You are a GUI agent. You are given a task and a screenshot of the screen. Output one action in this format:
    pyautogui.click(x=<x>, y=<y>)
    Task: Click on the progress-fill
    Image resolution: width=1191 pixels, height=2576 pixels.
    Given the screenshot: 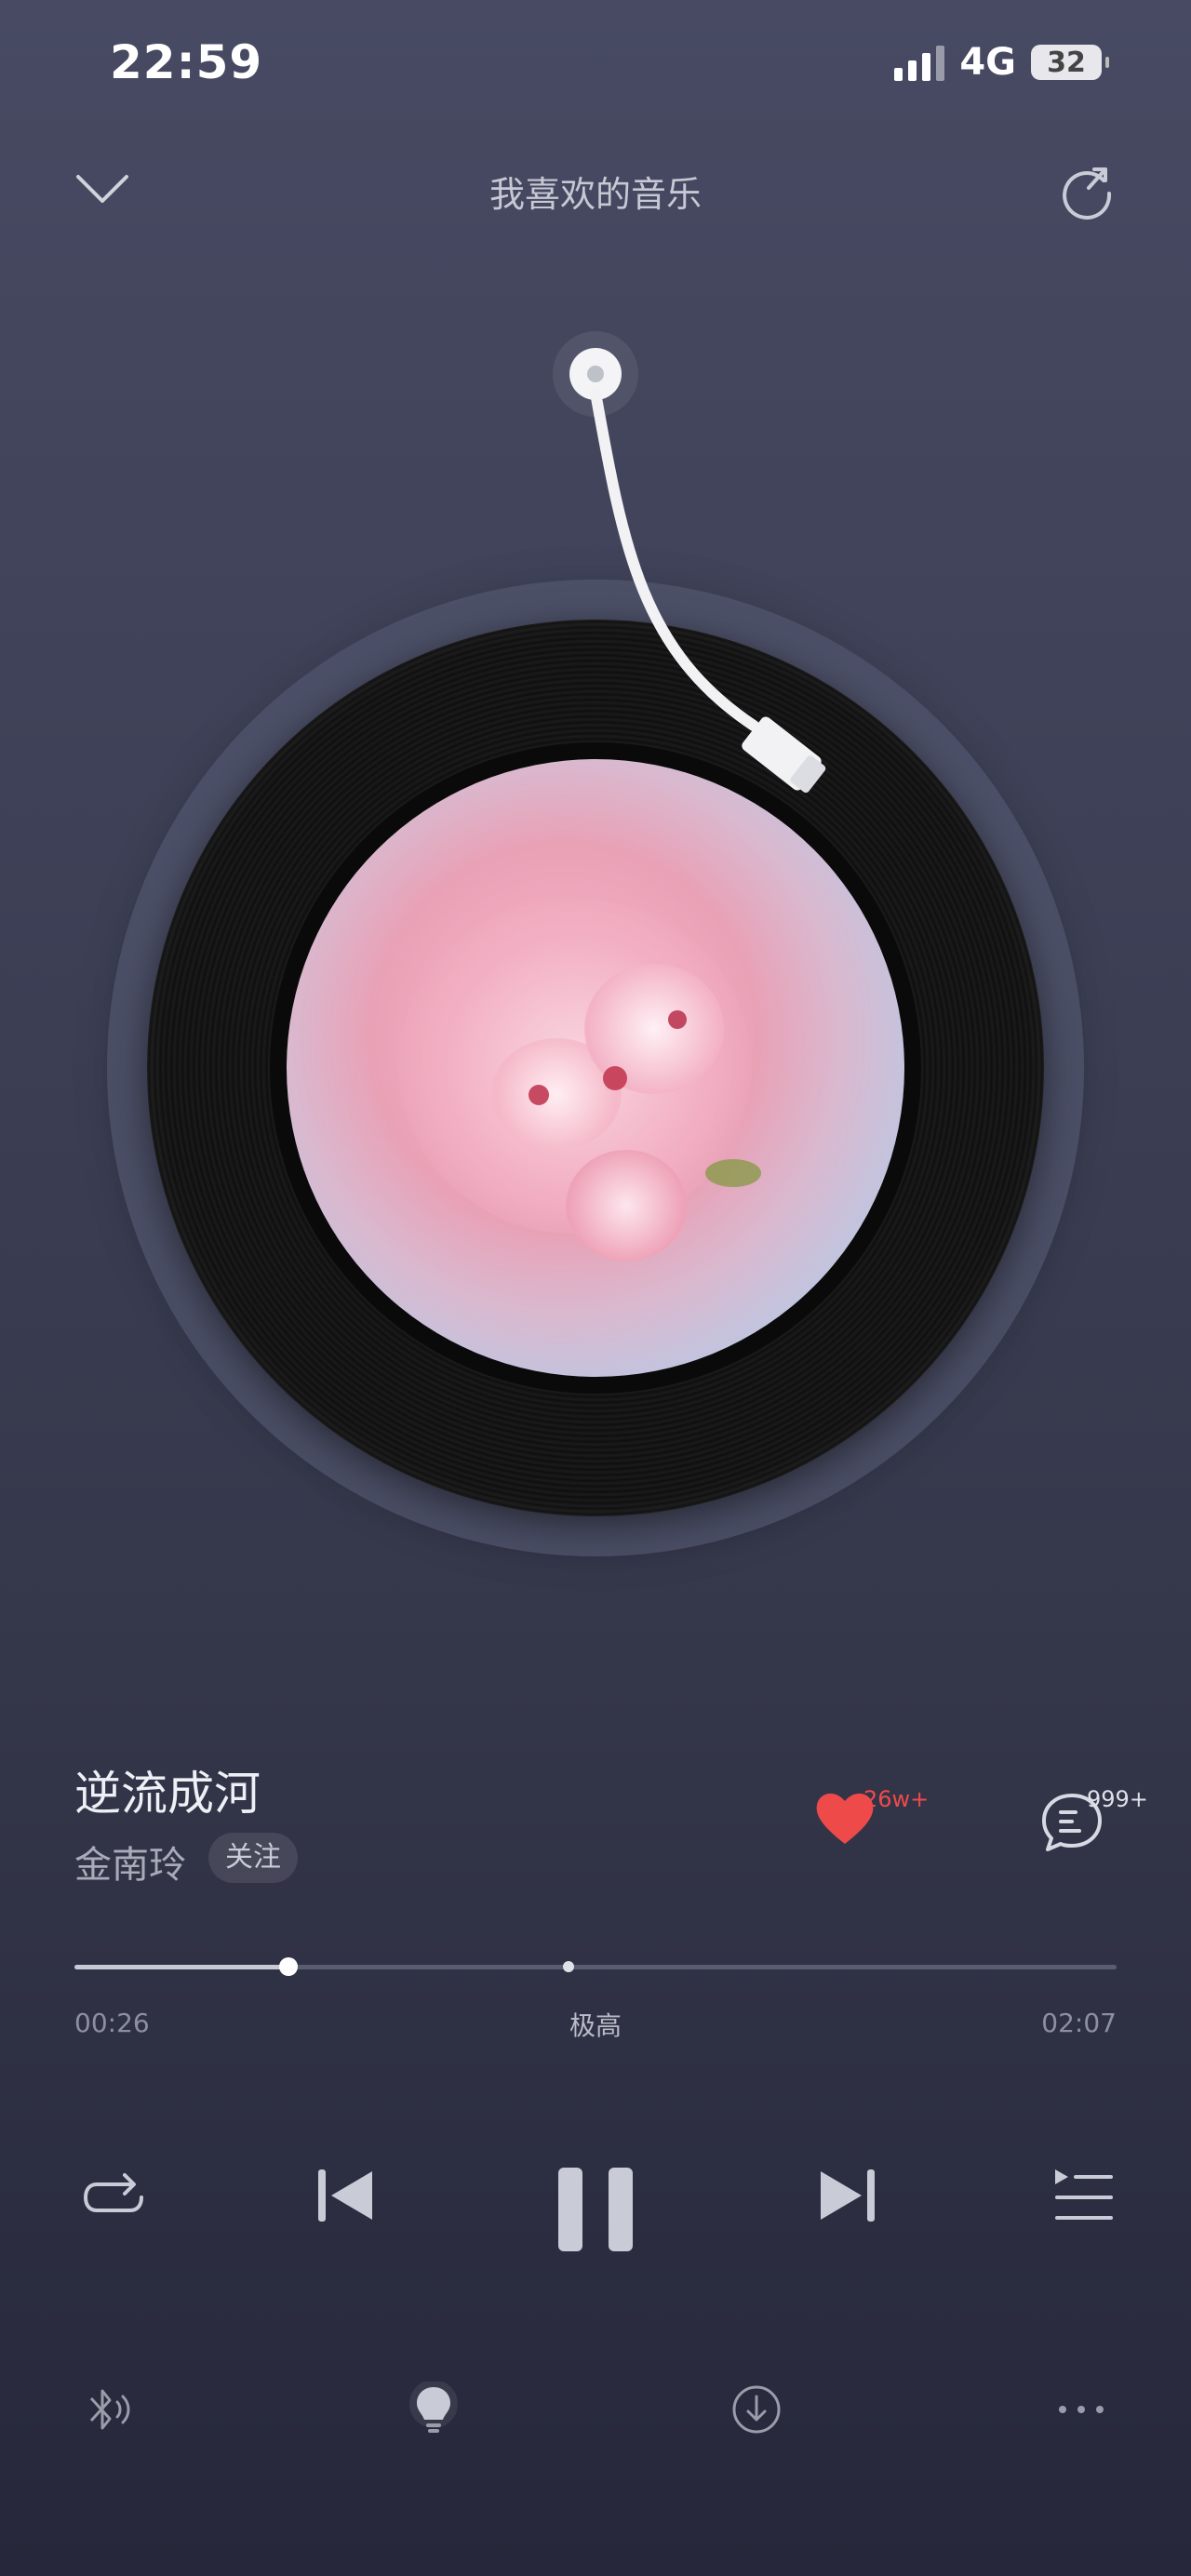 What is the action you would take?
    pyautogui.click(x=181, y=1967)
    